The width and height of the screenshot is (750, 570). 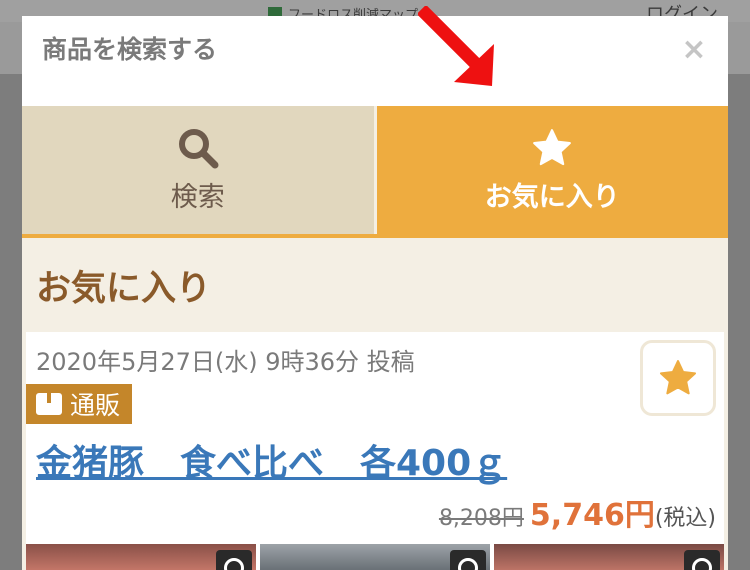 What do you see at coordinates (199, 170) in the screenshot?
I see `tab-search: 検索` at bounding box center [199, 170].